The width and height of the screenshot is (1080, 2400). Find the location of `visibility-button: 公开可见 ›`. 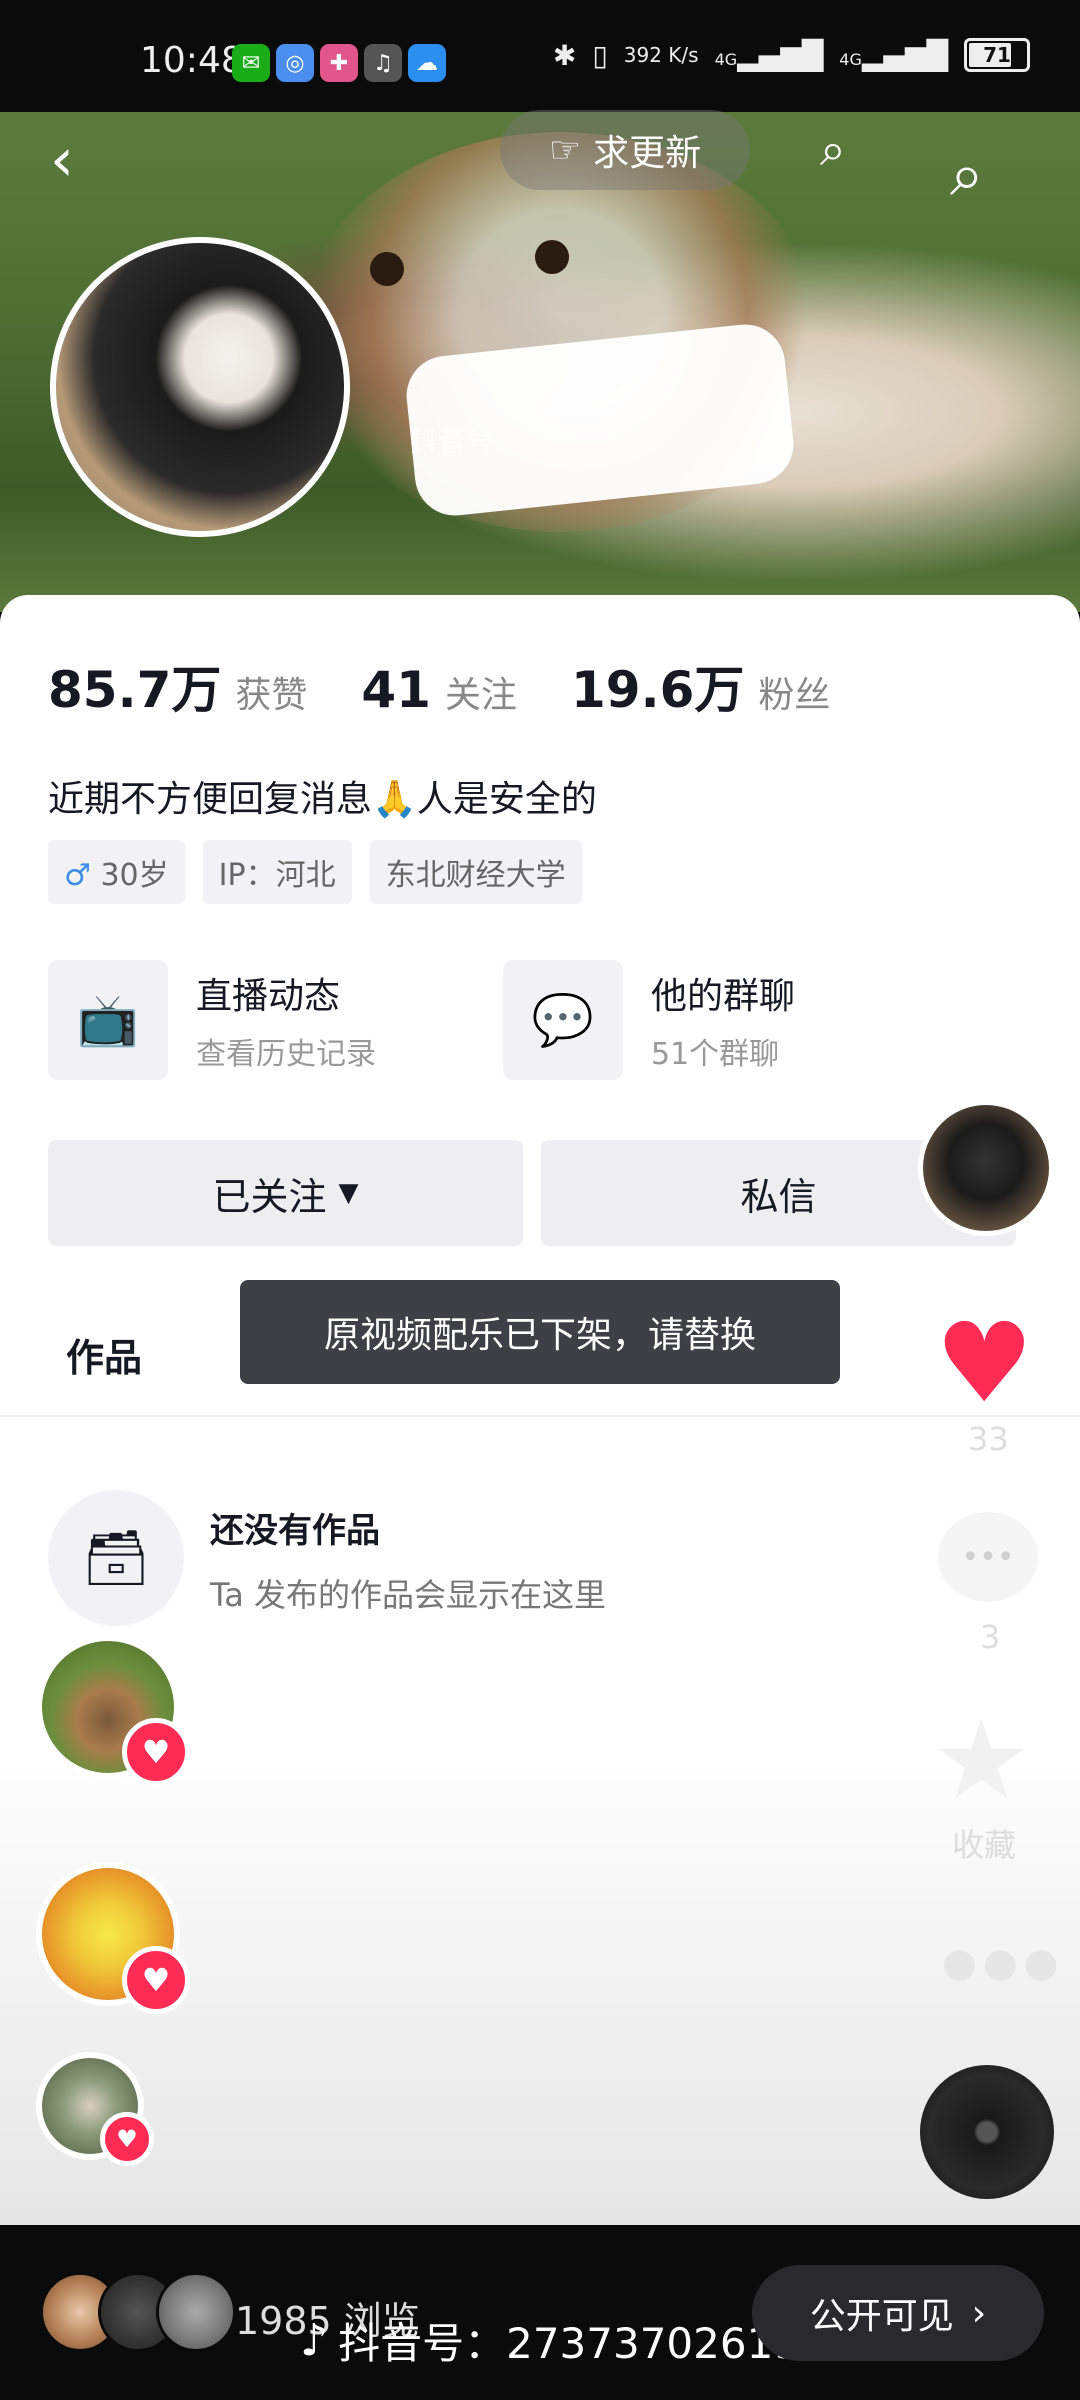

visibility-button: 公开可见 › is located at coordinates (898, 2313).